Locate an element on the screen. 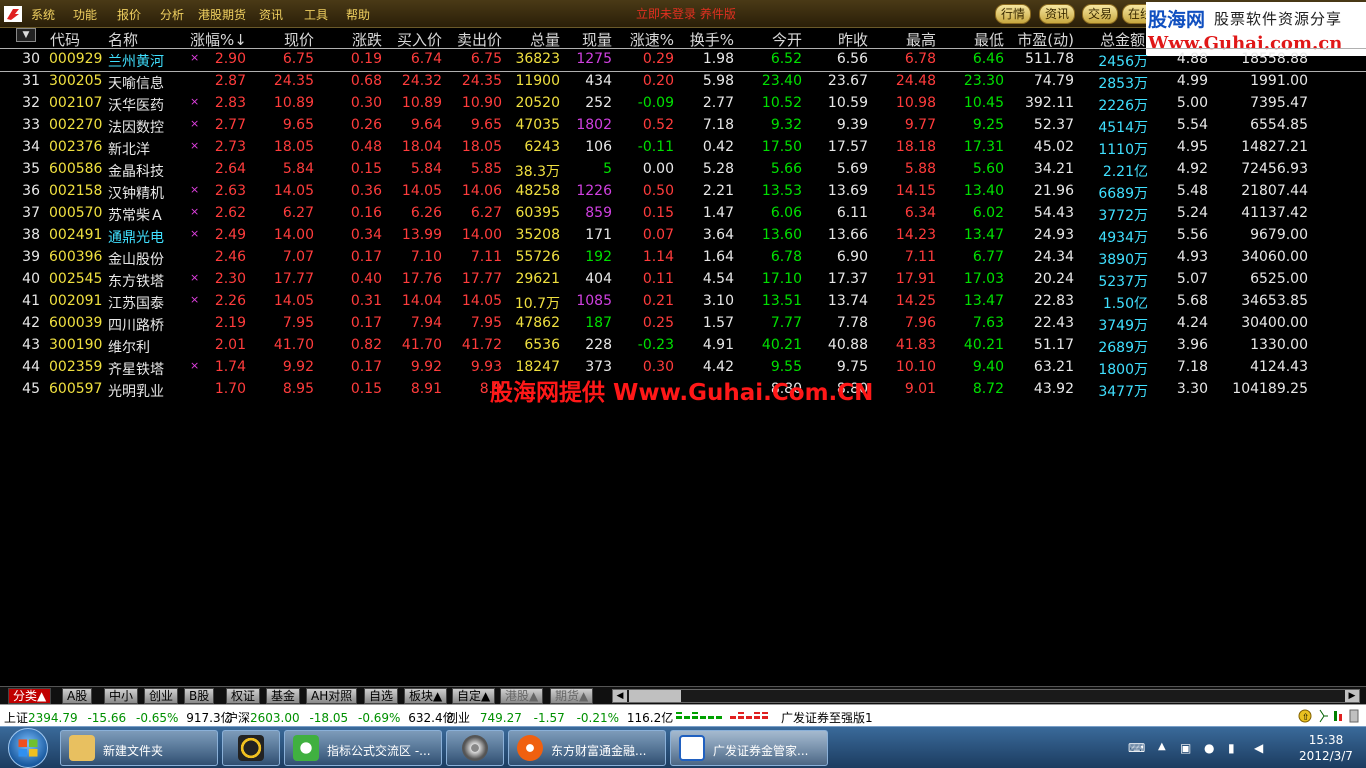 The height and width of the screenshot is (768, 1366). cell-code: 300190 is located at coordinates (75, 345).